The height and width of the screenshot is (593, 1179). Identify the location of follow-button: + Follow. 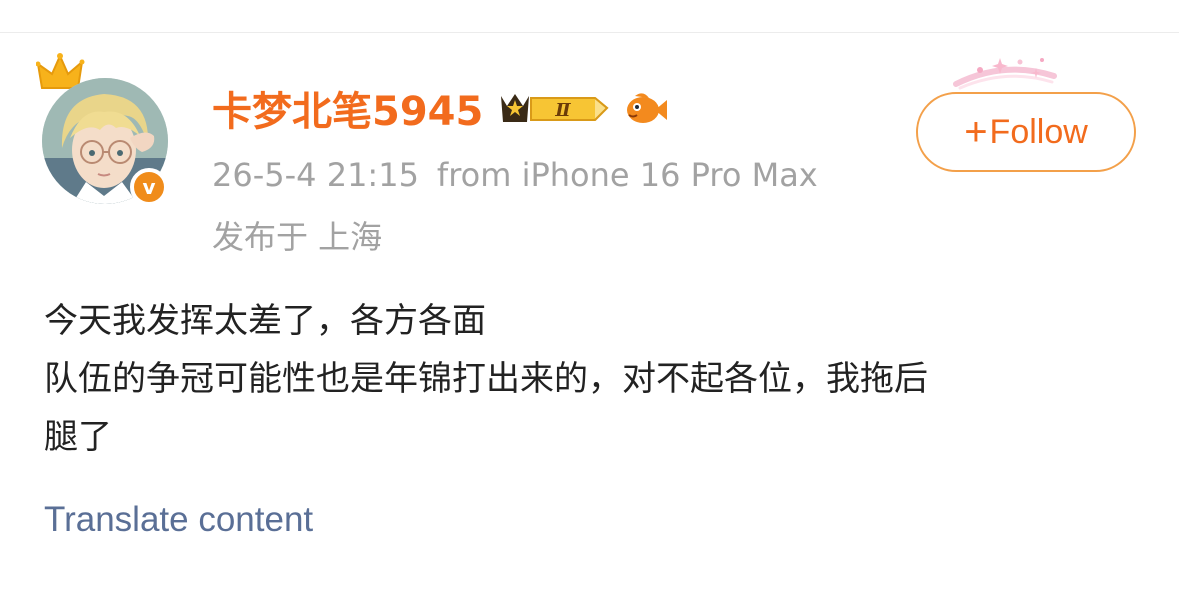
(1026, 132).